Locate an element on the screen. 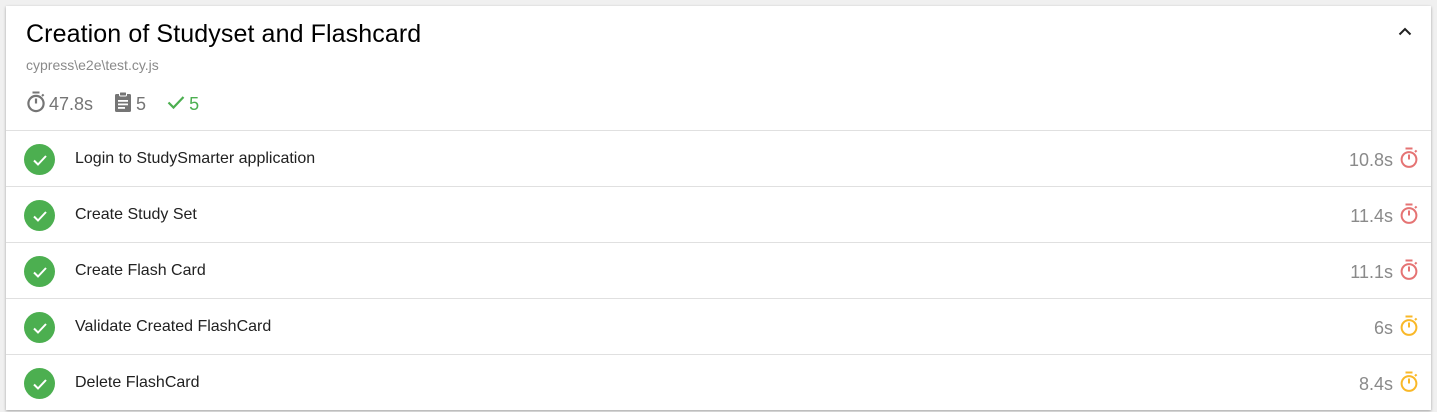 The width and height of the screenshot is (1437, 412). test-title: Delete FlashCard is located at coordinates (137, 382).